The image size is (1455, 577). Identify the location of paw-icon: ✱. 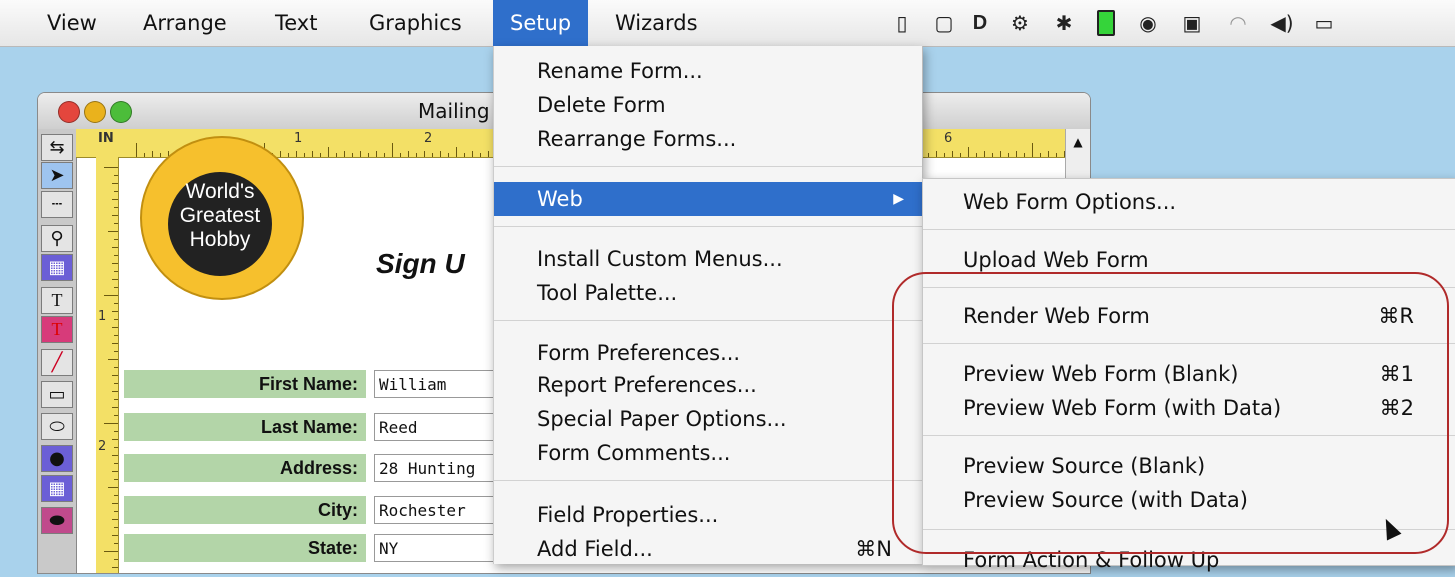
(1064, 23).